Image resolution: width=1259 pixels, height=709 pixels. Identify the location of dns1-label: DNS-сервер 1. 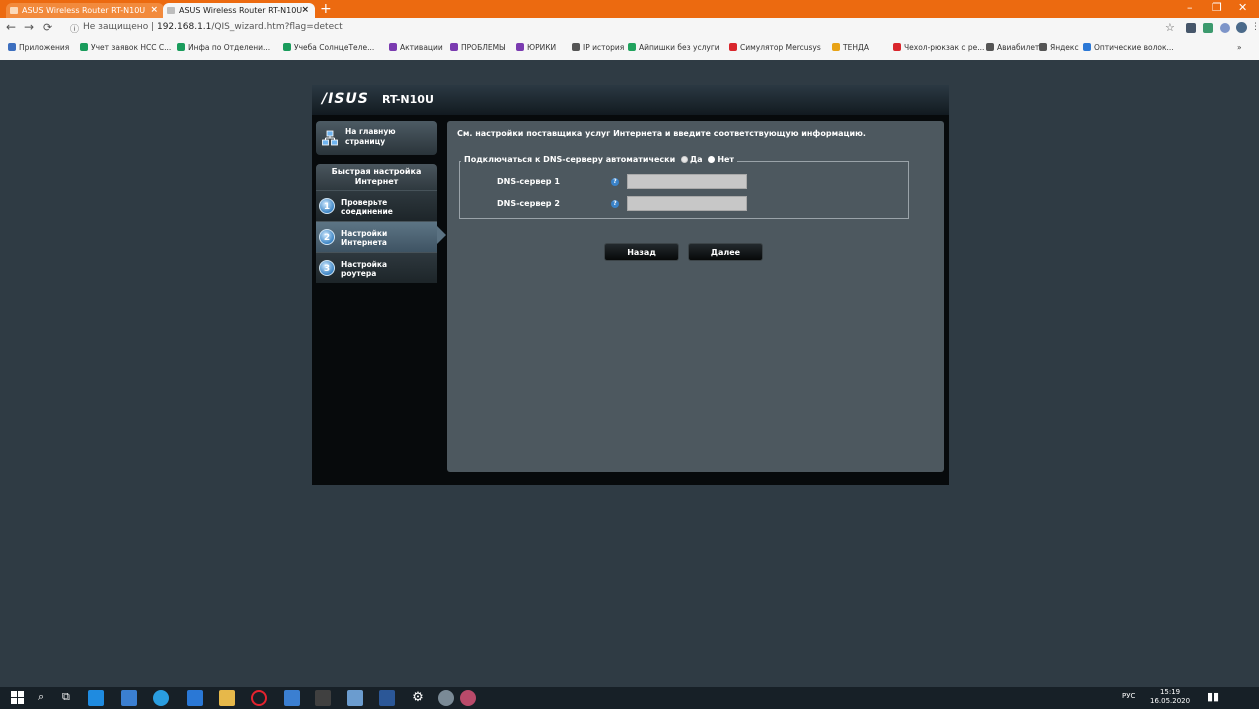
(528, 181).